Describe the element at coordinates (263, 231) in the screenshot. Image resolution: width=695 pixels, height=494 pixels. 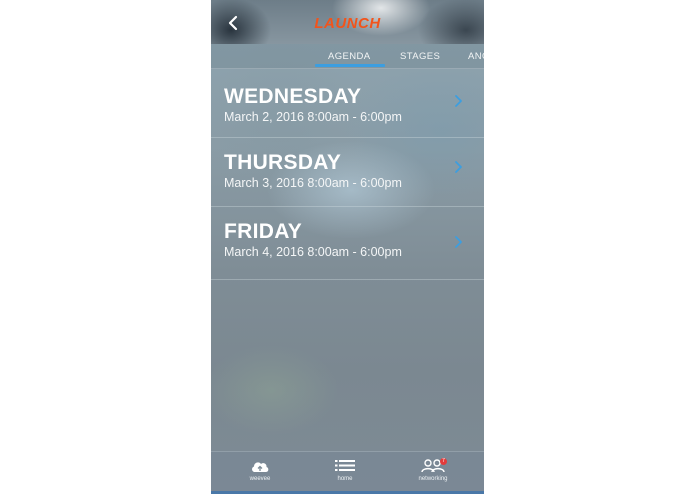
I see `day-name: FRIDAY` at that location.